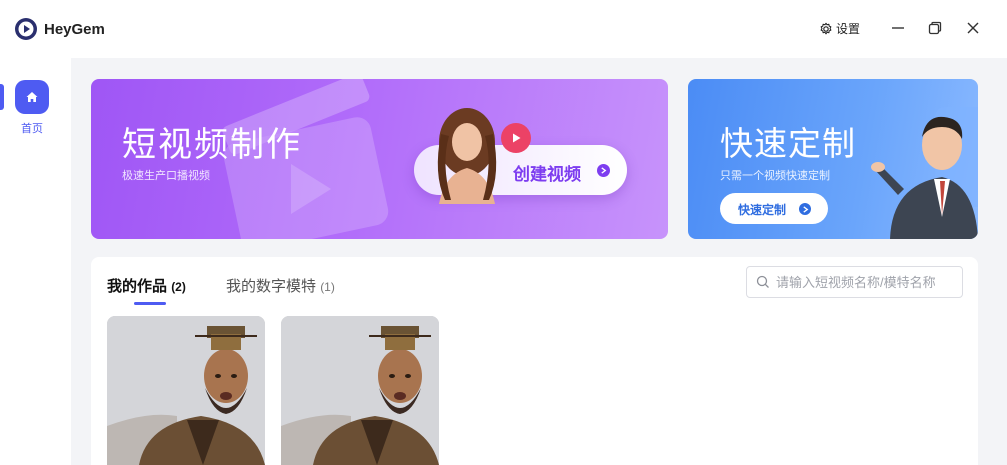  Describe the element at coordinates (166, 176) in the screenshot. I see `banner-subtitle: 极速生产口播视频` at that location.